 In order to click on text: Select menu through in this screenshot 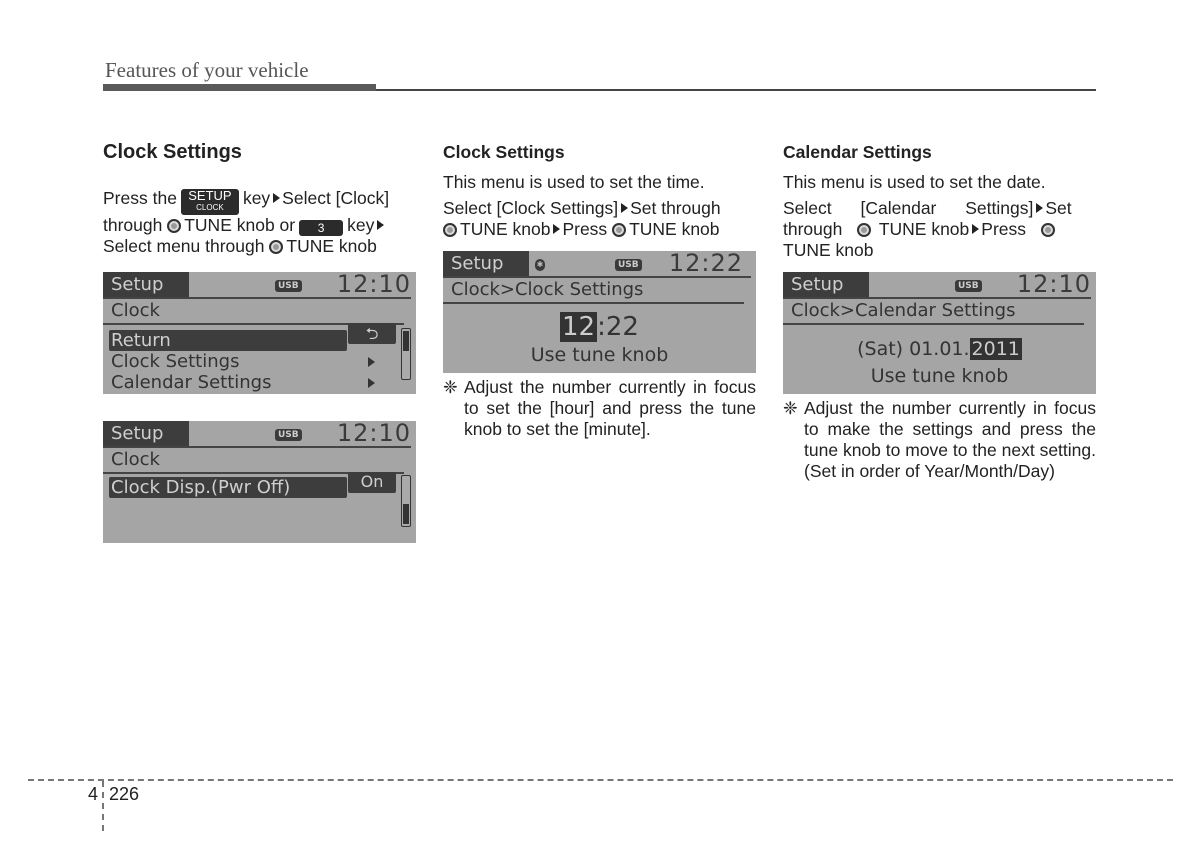, I will do `click(184, 246)`.